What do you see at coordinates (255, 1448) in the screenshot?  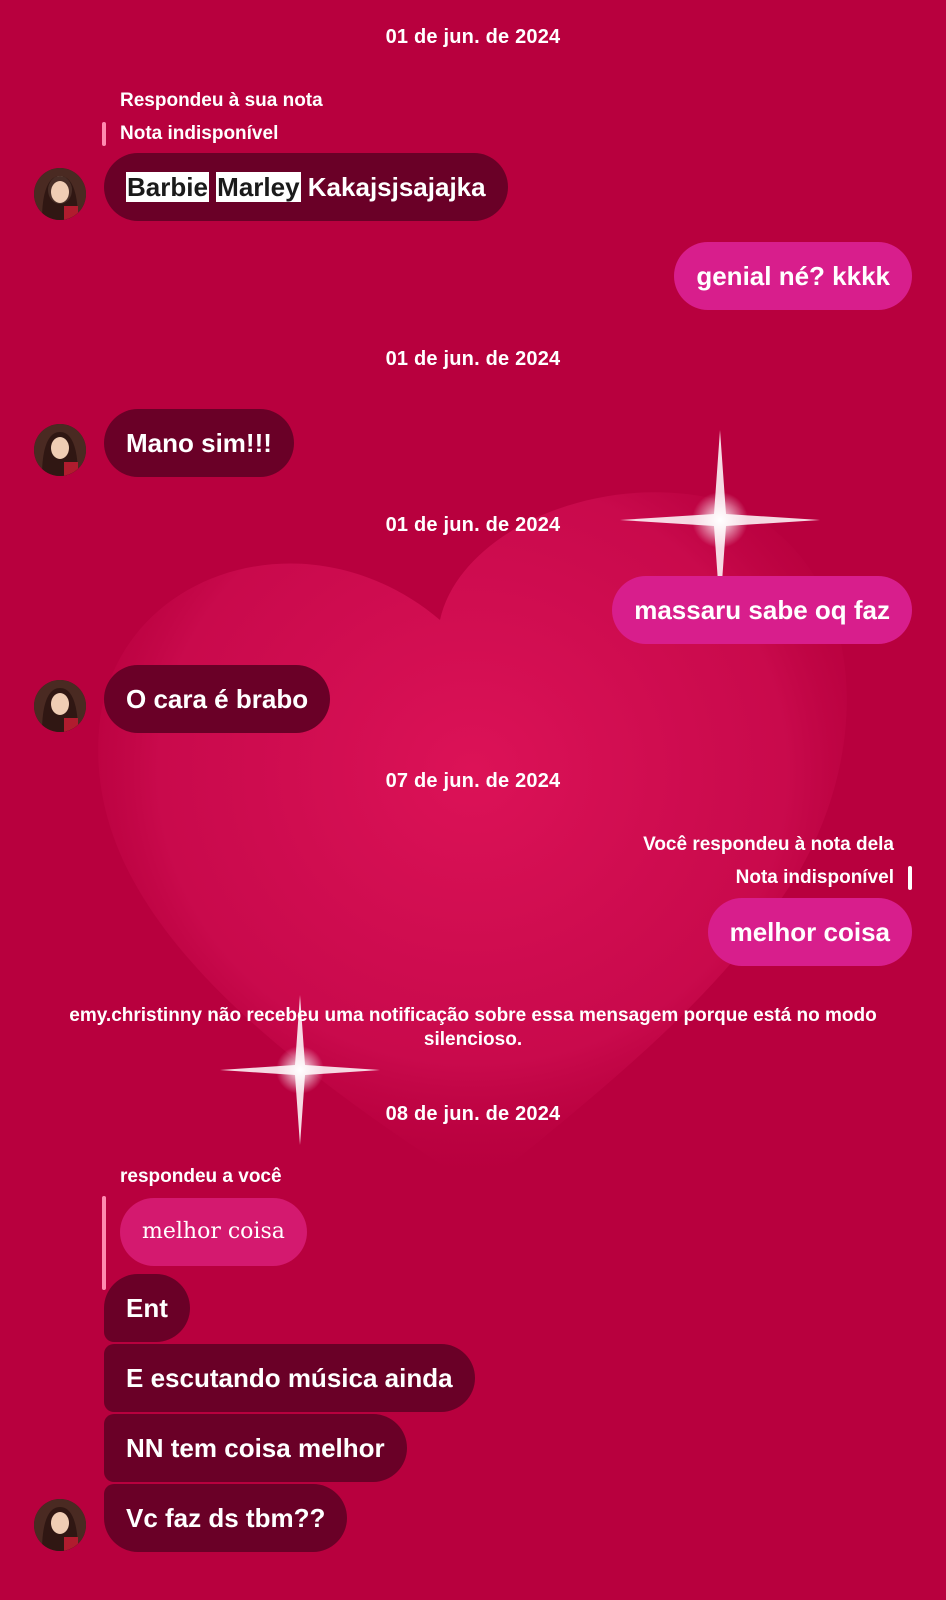 I see `incoming-message: NN tem coisa melhor` at bounding box center [255, 1448].